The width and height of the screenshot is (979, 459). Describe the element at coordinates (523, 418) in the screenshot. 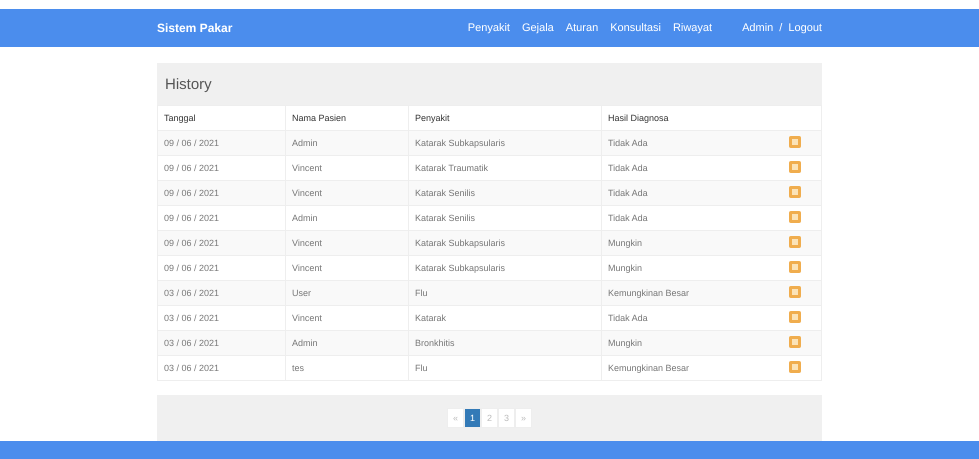

I see `page-link: »` at that location.